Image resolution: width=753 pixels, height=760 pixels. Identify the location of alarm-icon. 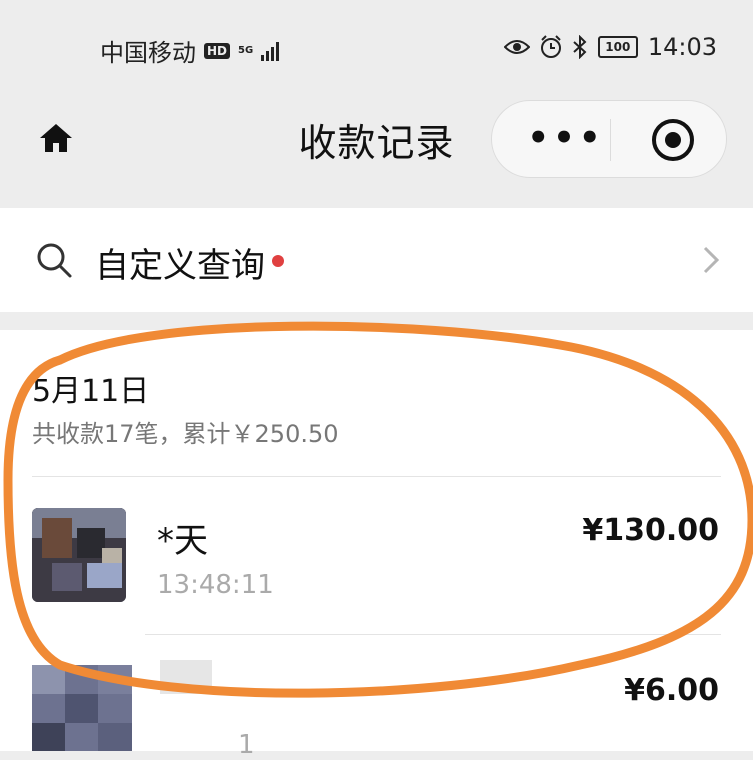
(550, 46).